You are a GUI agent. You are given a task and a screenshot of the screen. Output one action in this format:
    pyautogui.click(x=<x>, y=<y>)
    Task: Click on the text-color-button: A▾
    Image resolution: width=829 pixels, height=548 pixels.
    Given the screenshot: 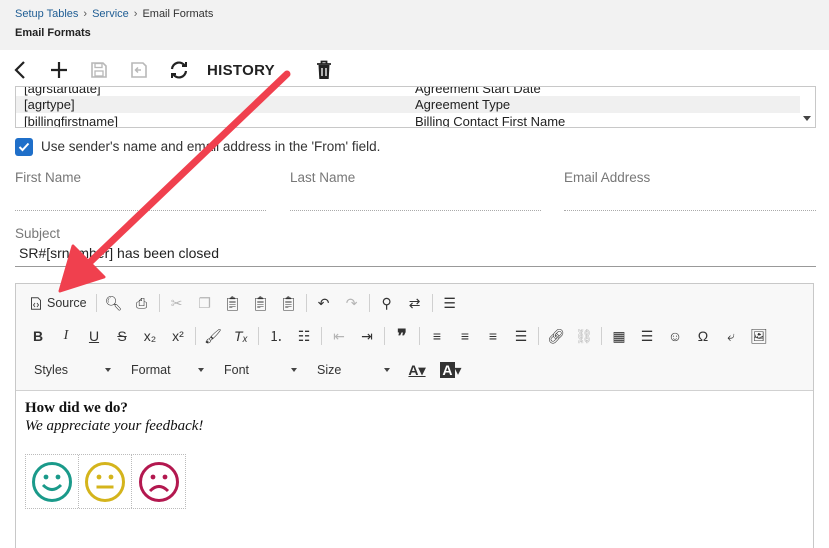 What is the action you would take?
    pyautogui.click(x=417, y=370)
    